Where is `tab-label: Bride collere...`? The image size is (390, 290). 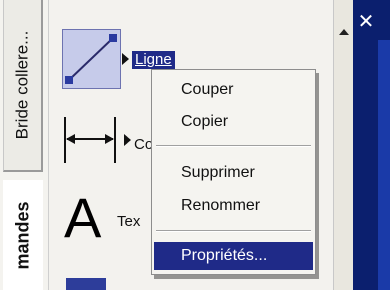
tab-label: Bride collere... is located at coordinates (22, 85).